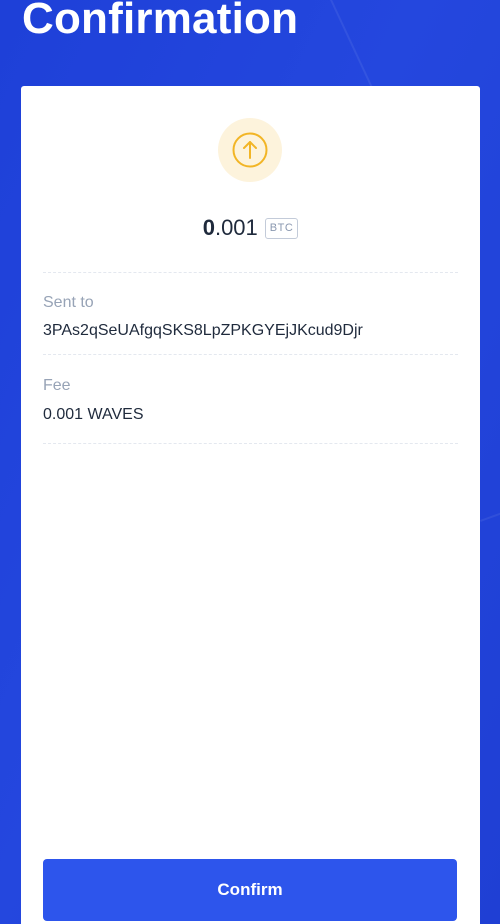  Describe the element at coordinates (250, 890) in the screenshot. I see `confirm-button: Confirm` at that location.